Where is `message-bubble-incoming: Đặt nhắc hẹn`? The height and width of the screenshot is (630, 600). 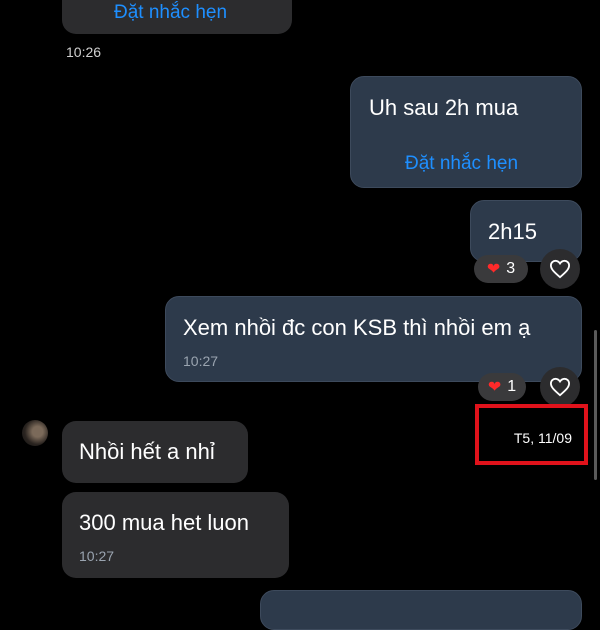 message-bubble-incoming: Đặt nhắc hẹn is located at coordinates (177, 17).